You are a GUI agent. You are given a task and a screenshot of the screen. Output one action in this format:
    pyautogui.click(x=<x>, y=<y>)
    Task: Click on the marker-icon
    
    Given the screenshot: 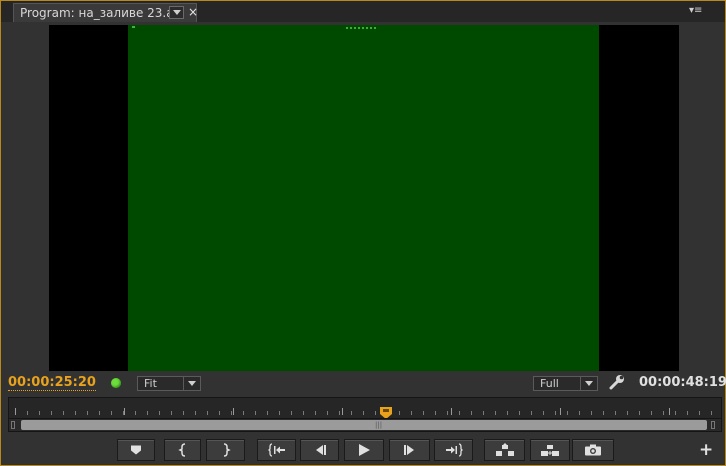 What is the action you would take?
    pyautogui.click(x=136, y=450)
    